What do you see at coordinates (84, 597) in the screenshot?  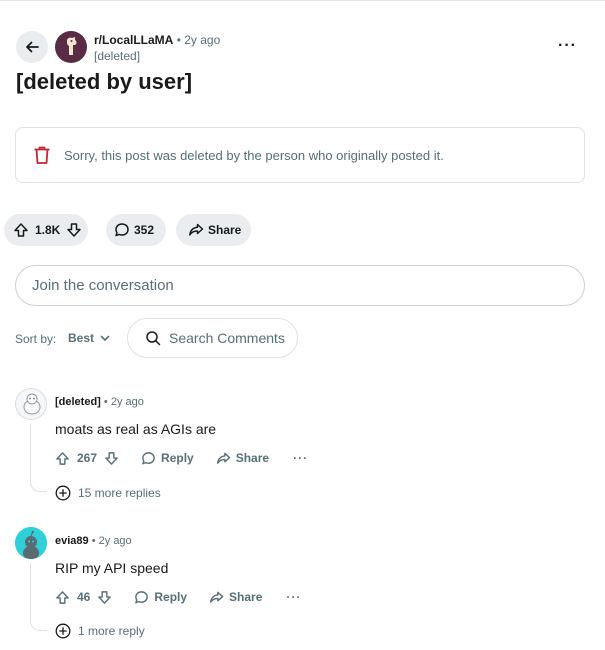 I see `comment-vote-count: 46` at bounding box center [84, 597].